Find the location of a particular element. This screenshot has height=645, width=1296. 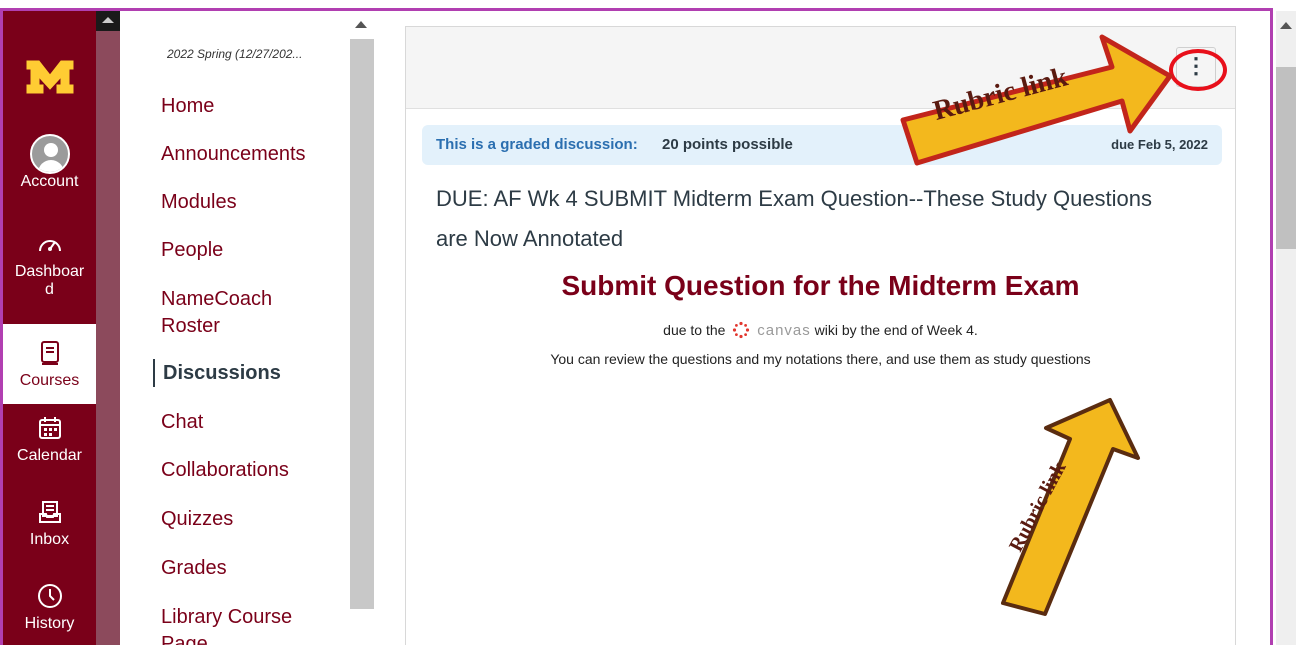

course-nav-grades: Grades is located at coordinates (194, 568).